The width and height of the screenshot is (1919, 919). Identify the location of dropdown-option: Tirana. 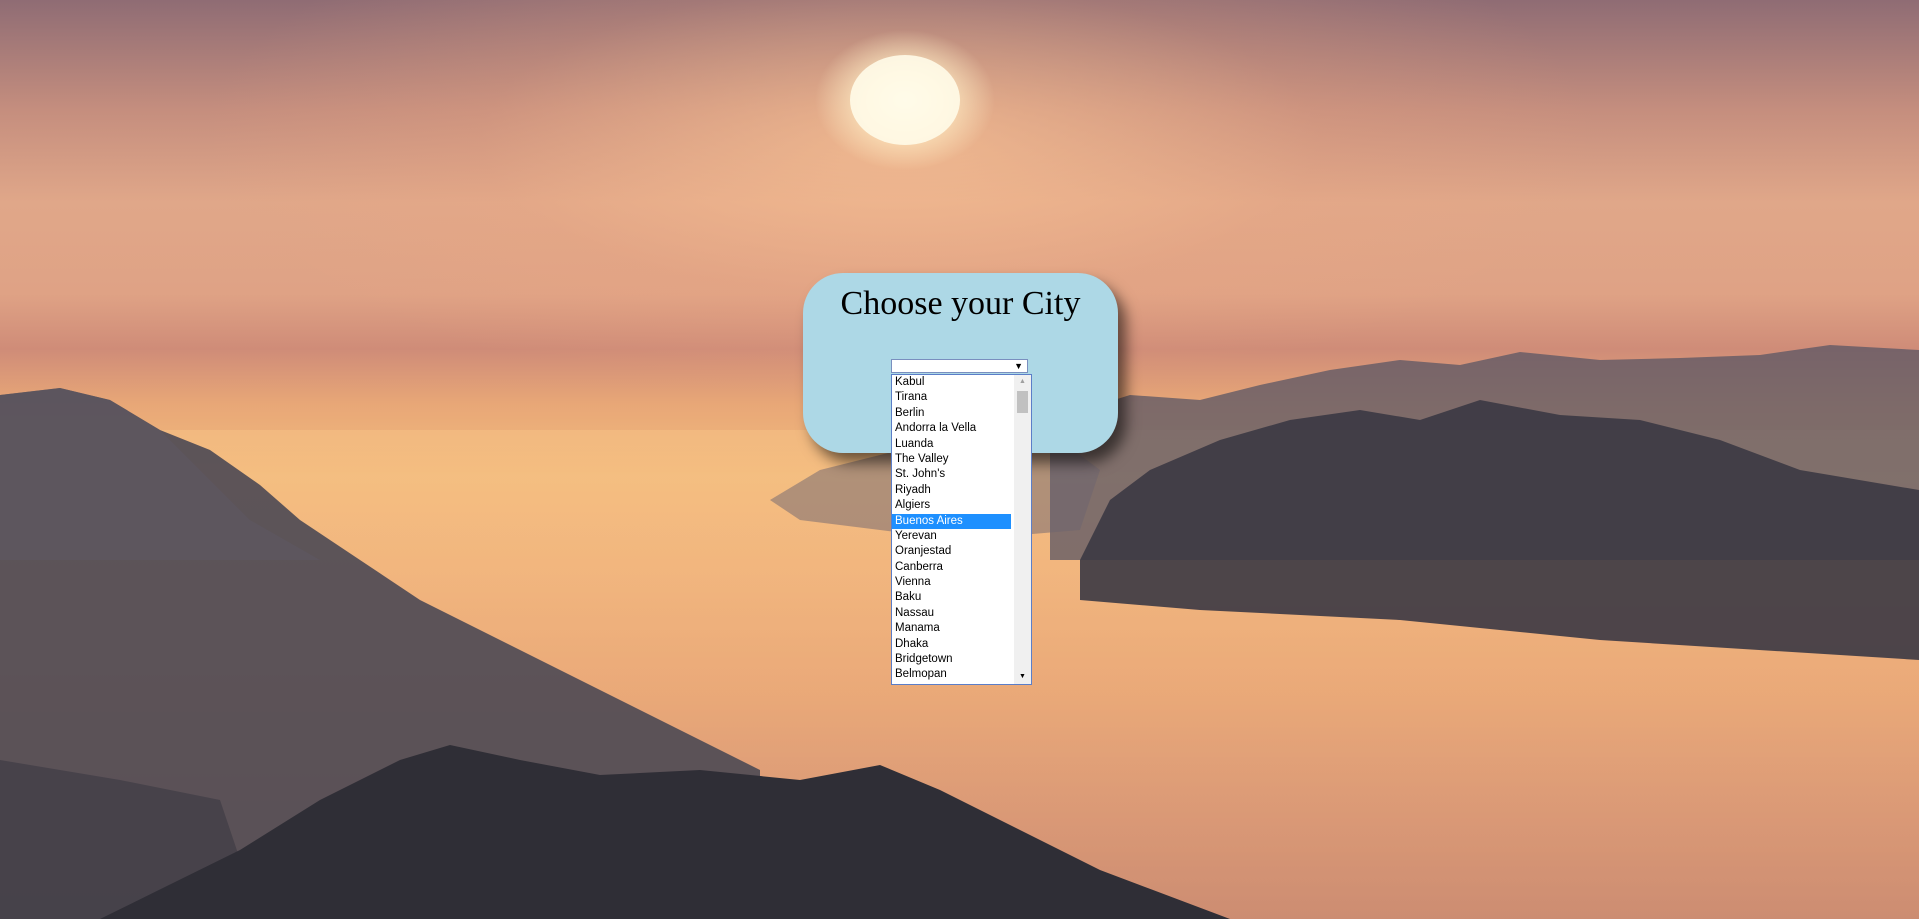
(951, 397).